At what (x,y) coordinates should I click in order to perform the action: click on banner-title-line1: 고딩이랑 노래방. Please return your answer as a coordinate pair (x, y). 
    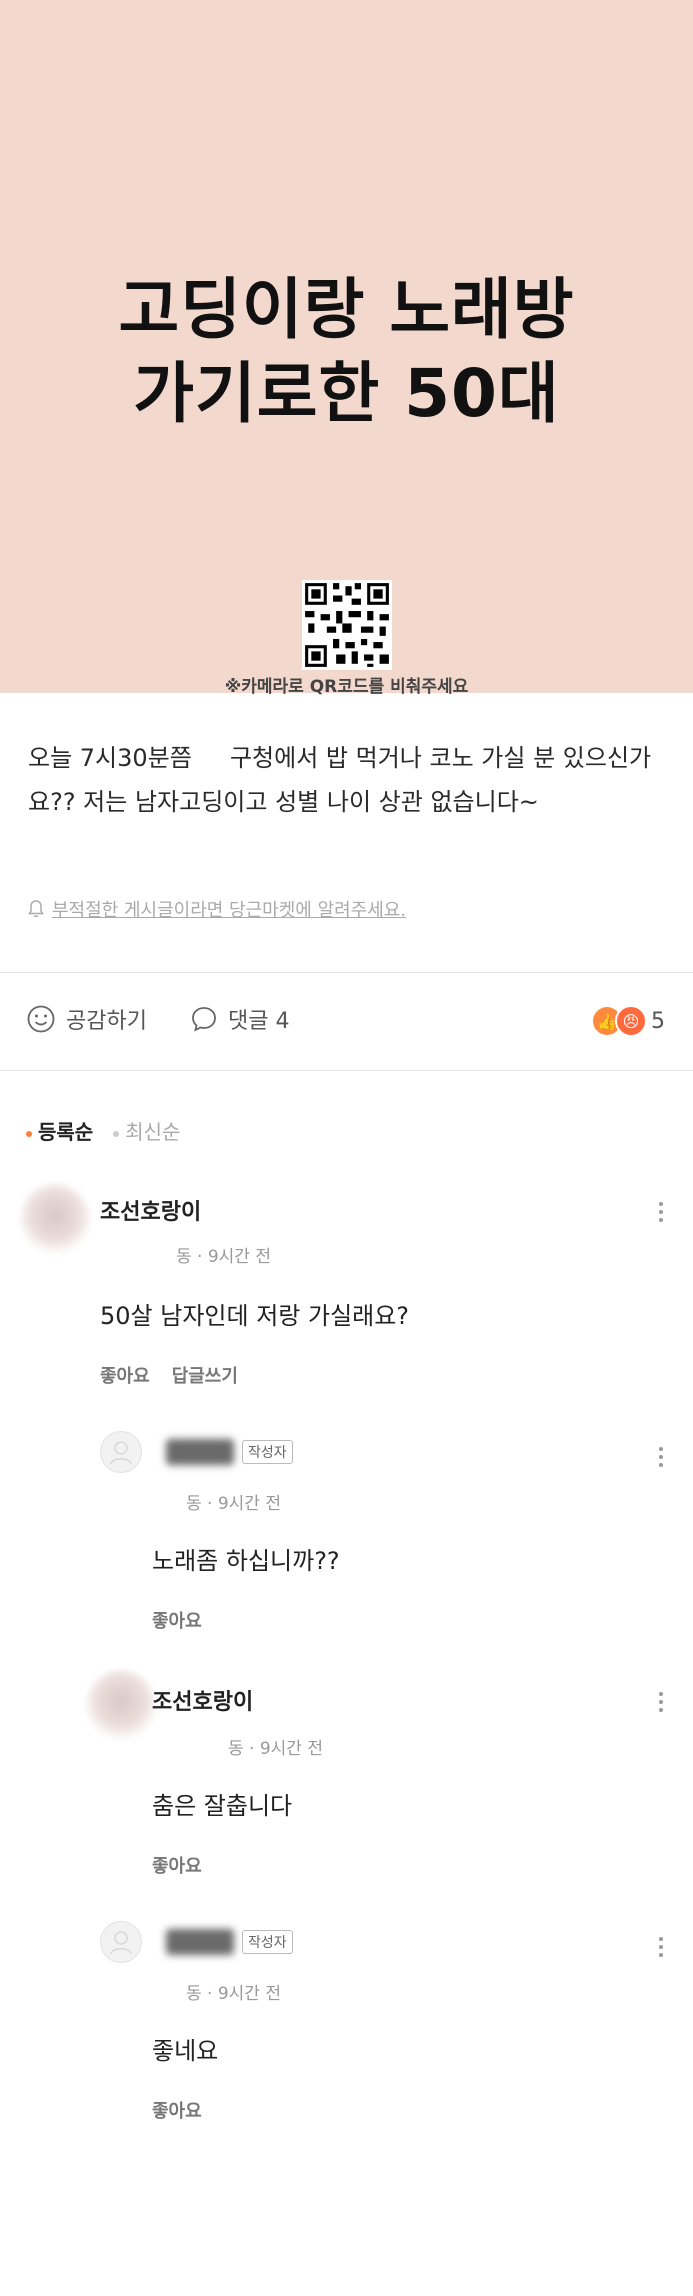
    Looking at the image, I should click on (346, 309).